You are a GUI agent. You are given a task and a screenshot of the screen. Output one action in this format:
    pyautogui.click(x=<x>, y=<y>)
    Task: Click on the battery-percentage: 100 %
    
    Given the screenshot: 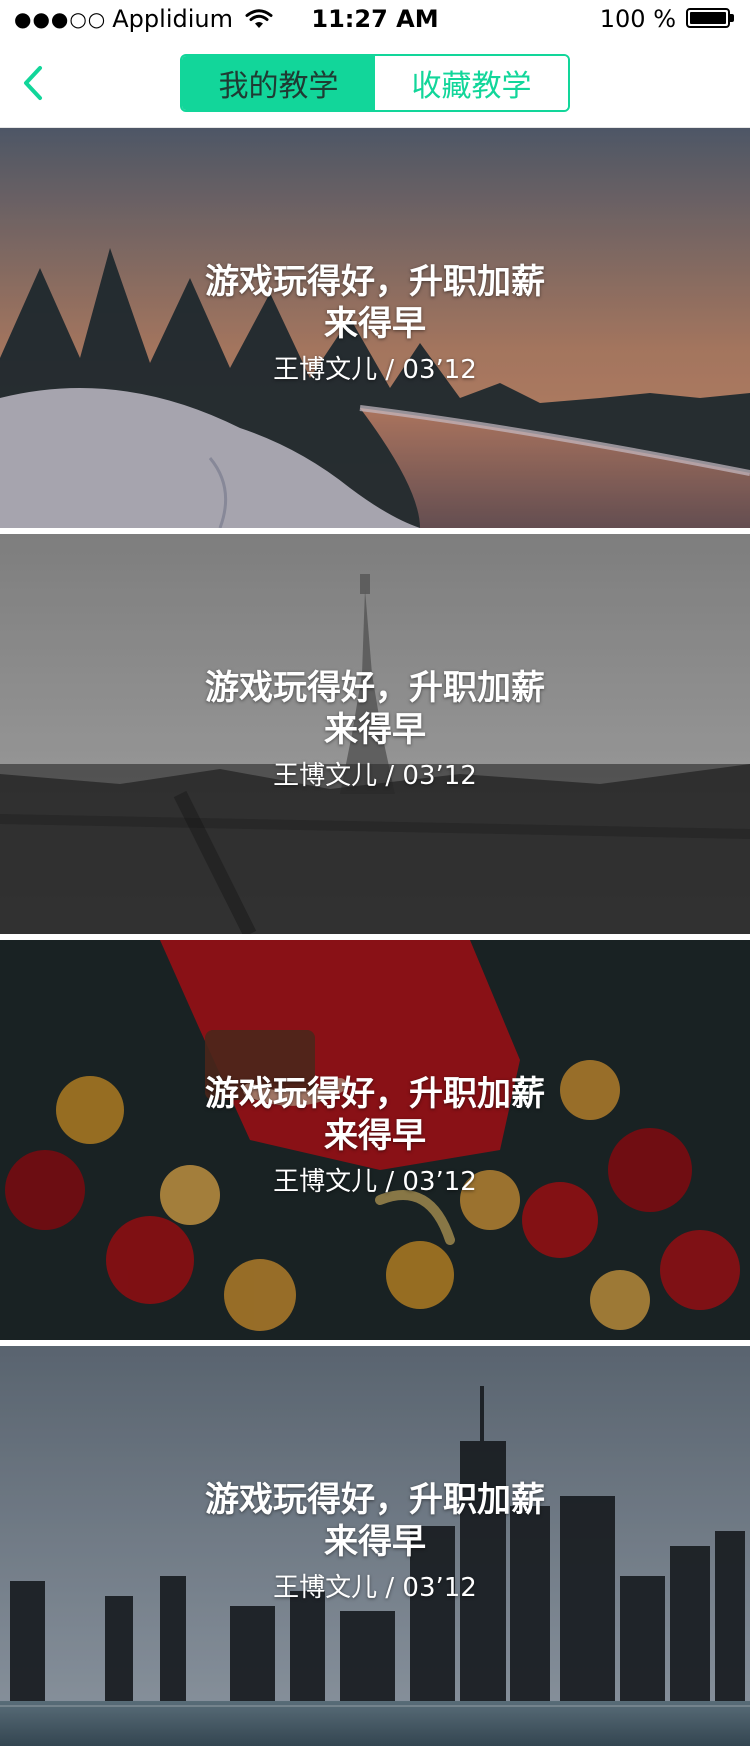 What is the action you would take?
    pyautogui.click(x=637, y=19)
    